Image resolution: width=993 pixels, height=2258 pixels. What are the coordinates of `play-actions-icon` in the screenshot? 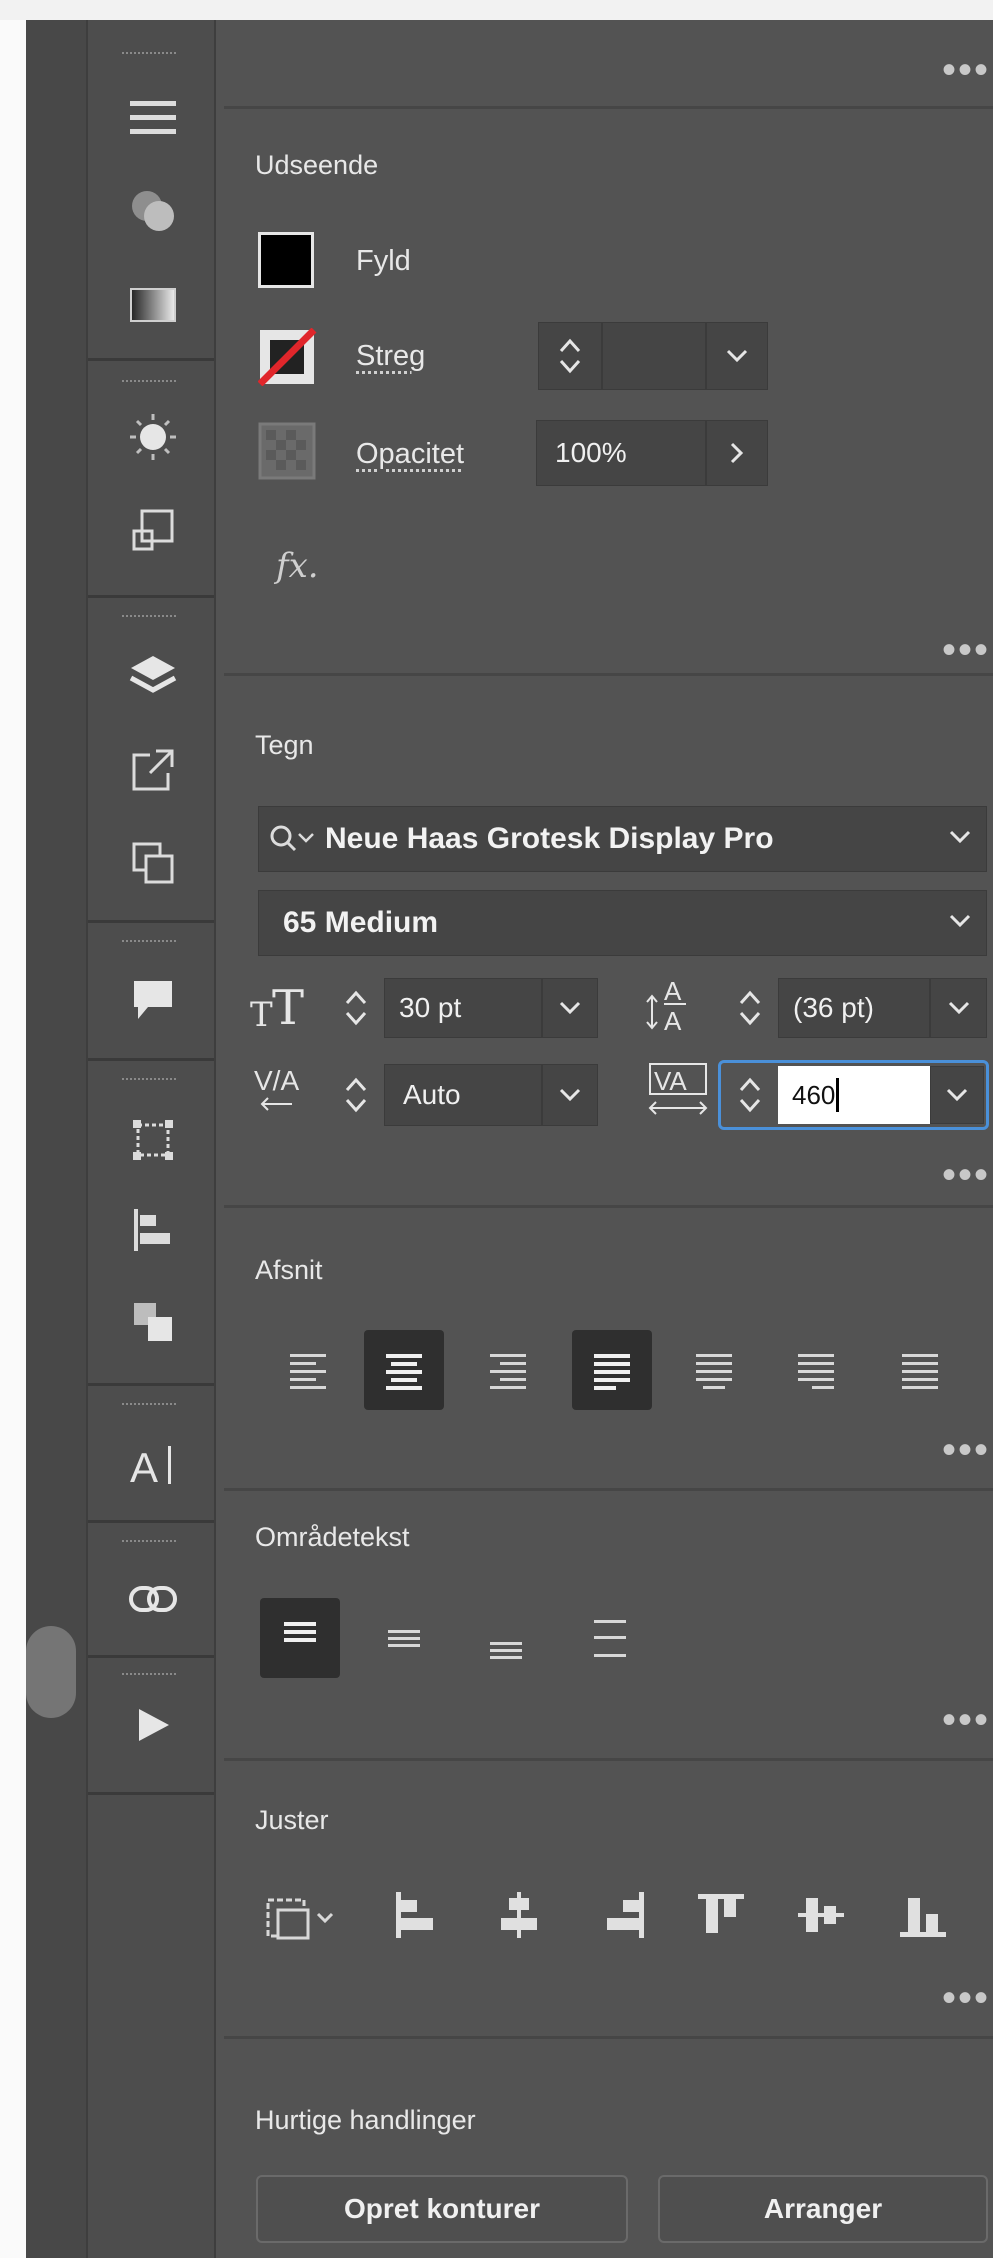 It's located at (153, 1725).